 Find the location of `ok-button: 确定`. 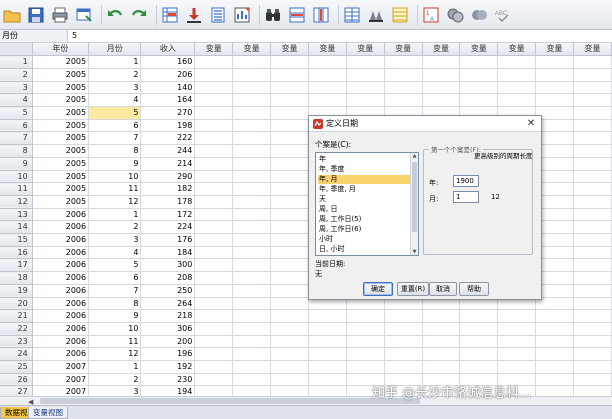

ok-button: 确定 is located at coordinates (378, 289).